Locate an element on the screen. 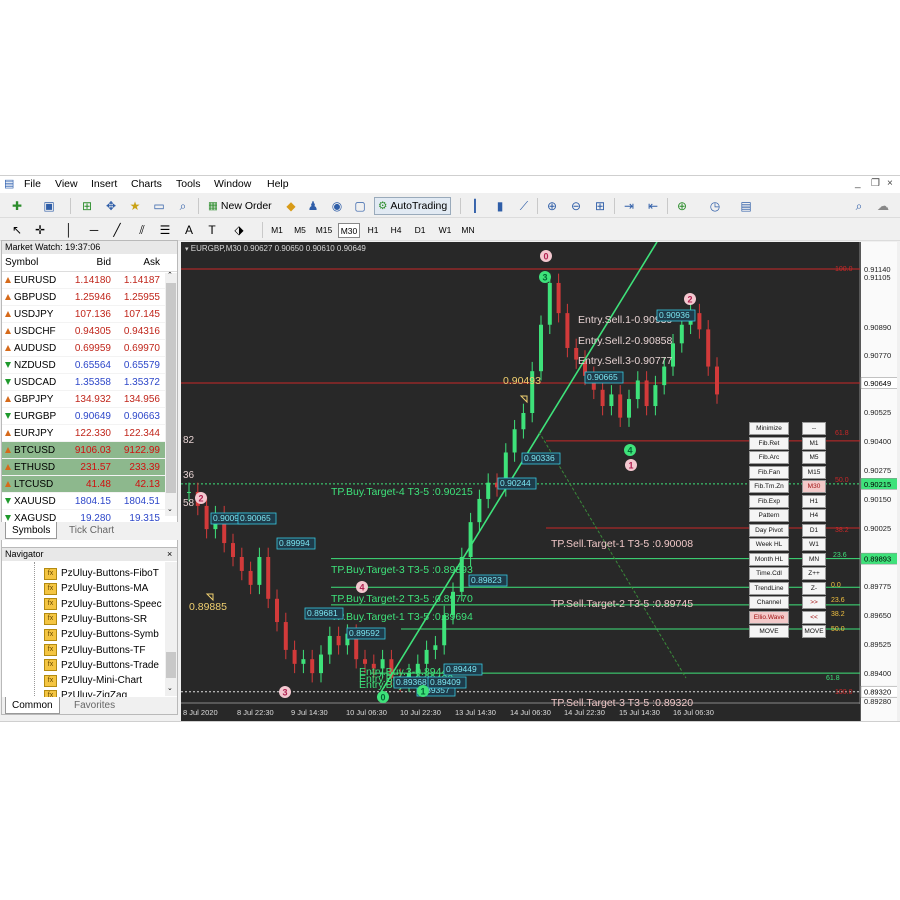  chat-icon: ☁ is located at coordinates (883, 206).